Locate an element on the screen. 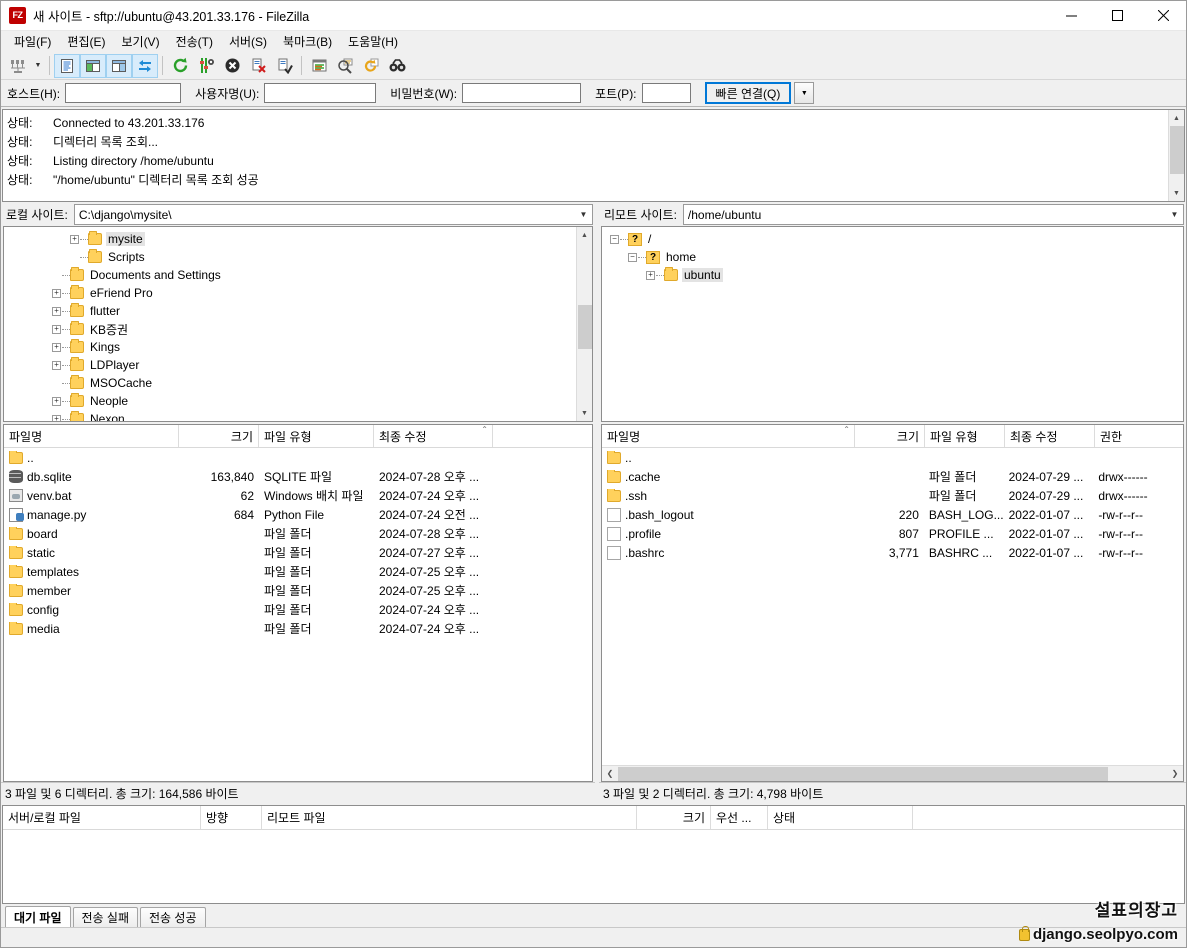 The width and height of the screenshot is (1187, 948). cancel-icon is located at coordinates (232, 66).